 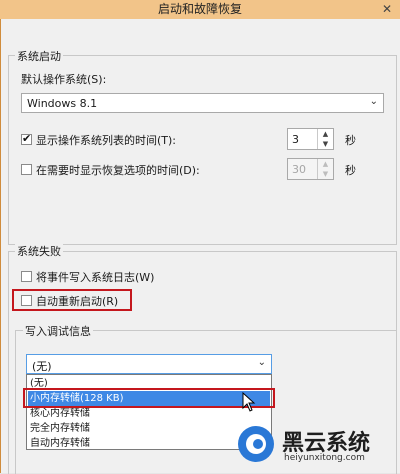 What do you see at coordinates (106, 140) in the screenshot?
I see `show-os-list-label: 显示操作系统列表的时间(T):` at bounding box center [106, 140].